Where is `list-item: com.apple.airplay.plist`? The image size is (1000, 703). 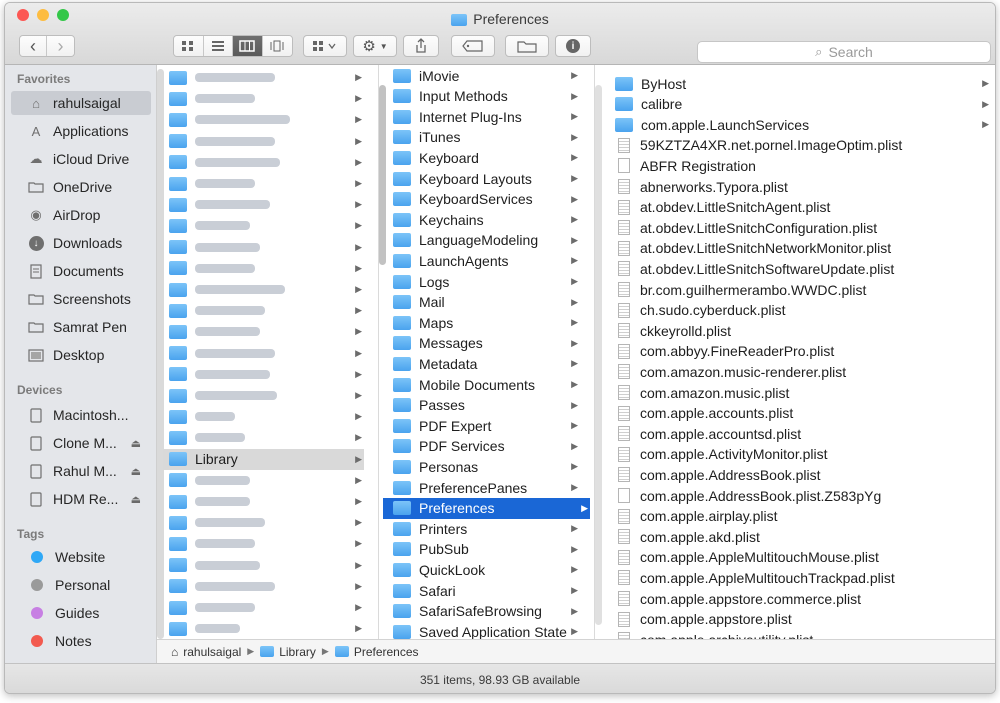
list-item: com.apple.airplay.plist is located at coordinates (794, 516).